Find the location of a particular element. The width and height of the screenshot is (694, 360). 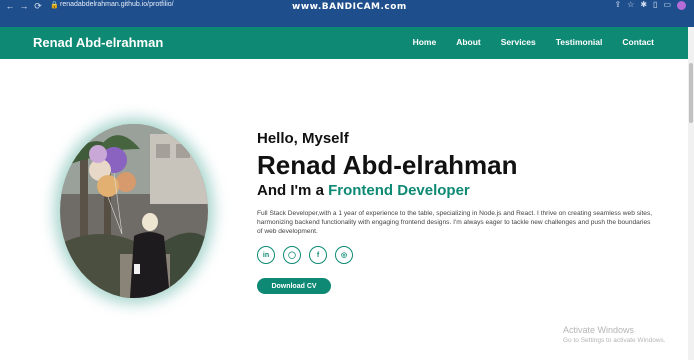

side-panel-icon: ▯ is located at coordinates (655, 5).